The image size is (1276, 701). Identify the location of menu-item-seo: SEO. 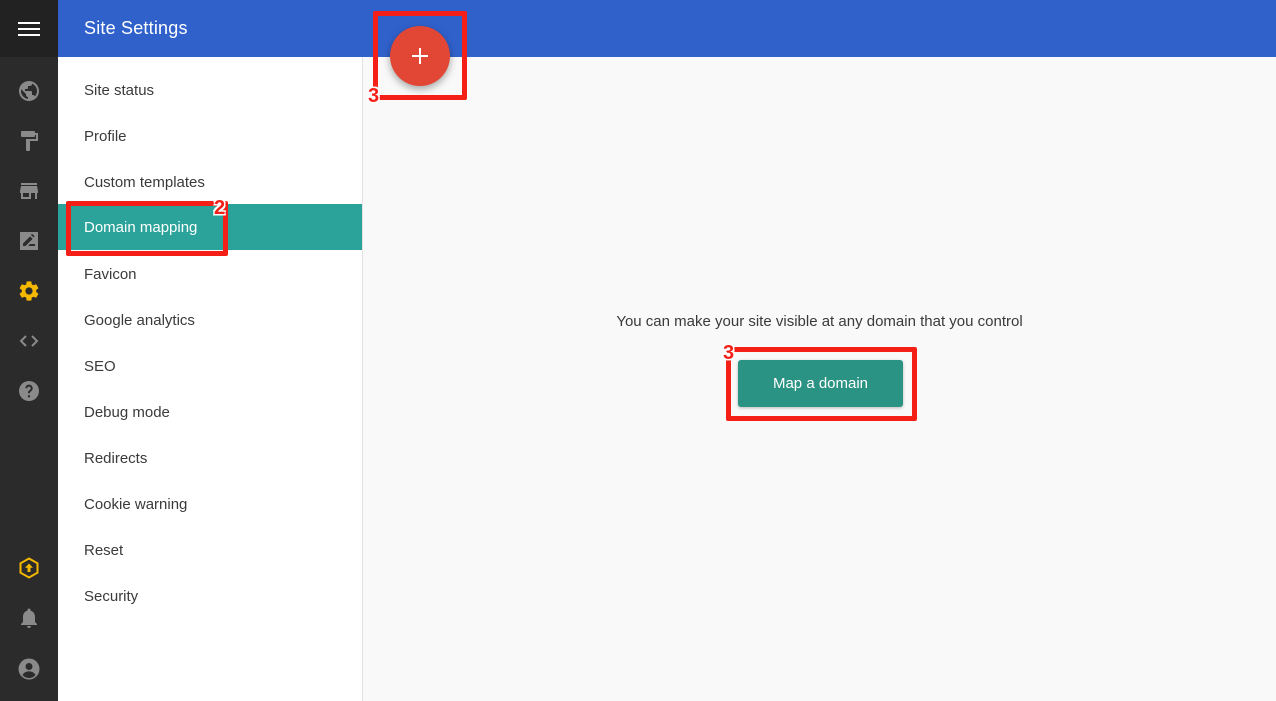
(210, 366).